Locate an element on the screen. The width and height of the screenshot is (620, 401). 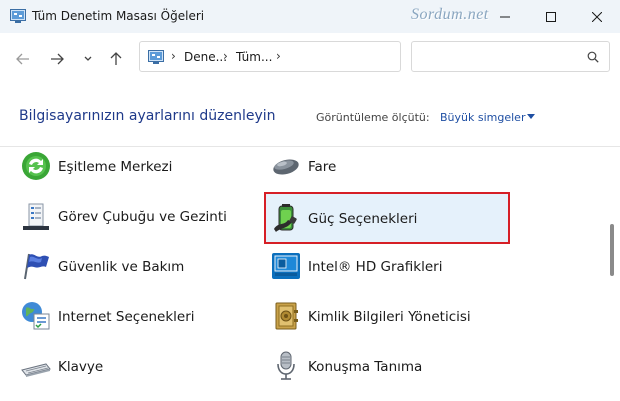
scrollbar-thumb is located at coordinates (612, 250).